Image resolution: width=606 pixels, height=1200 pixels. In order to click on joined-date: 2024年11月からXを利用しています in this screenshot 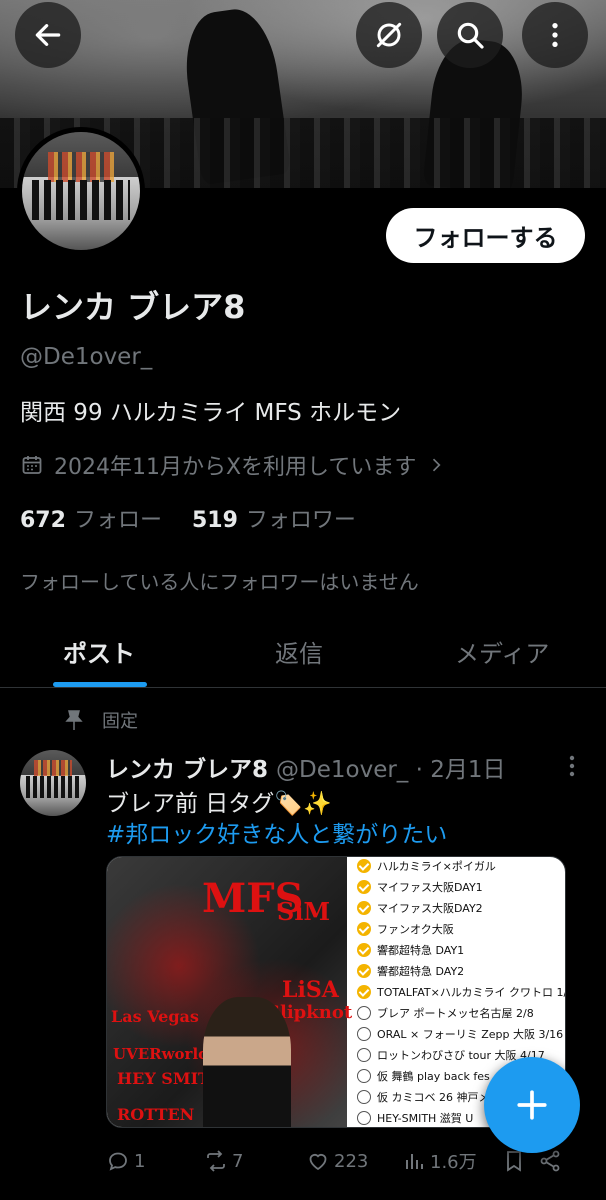, I will do `click(233, 465)`.